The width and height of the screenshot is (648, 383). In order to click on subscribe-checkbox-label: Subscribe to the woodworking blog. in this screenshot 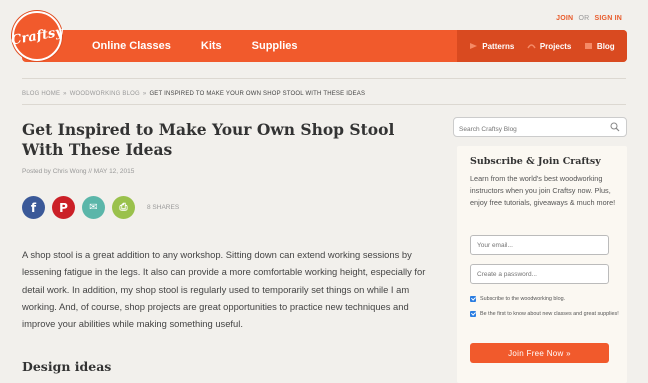, I will do `click(523, 299)`.